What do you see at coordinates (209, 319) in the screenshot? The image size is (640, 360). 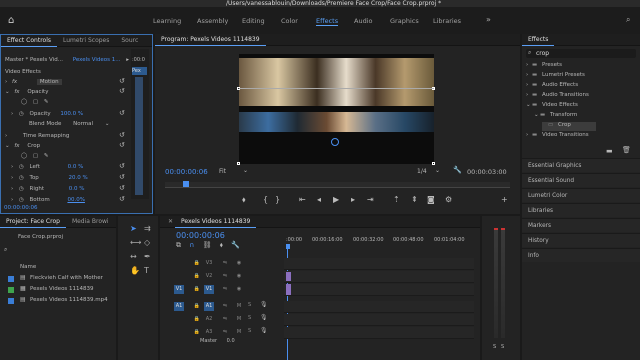 I see `track-name: A2` at bounding box center [209, 319].